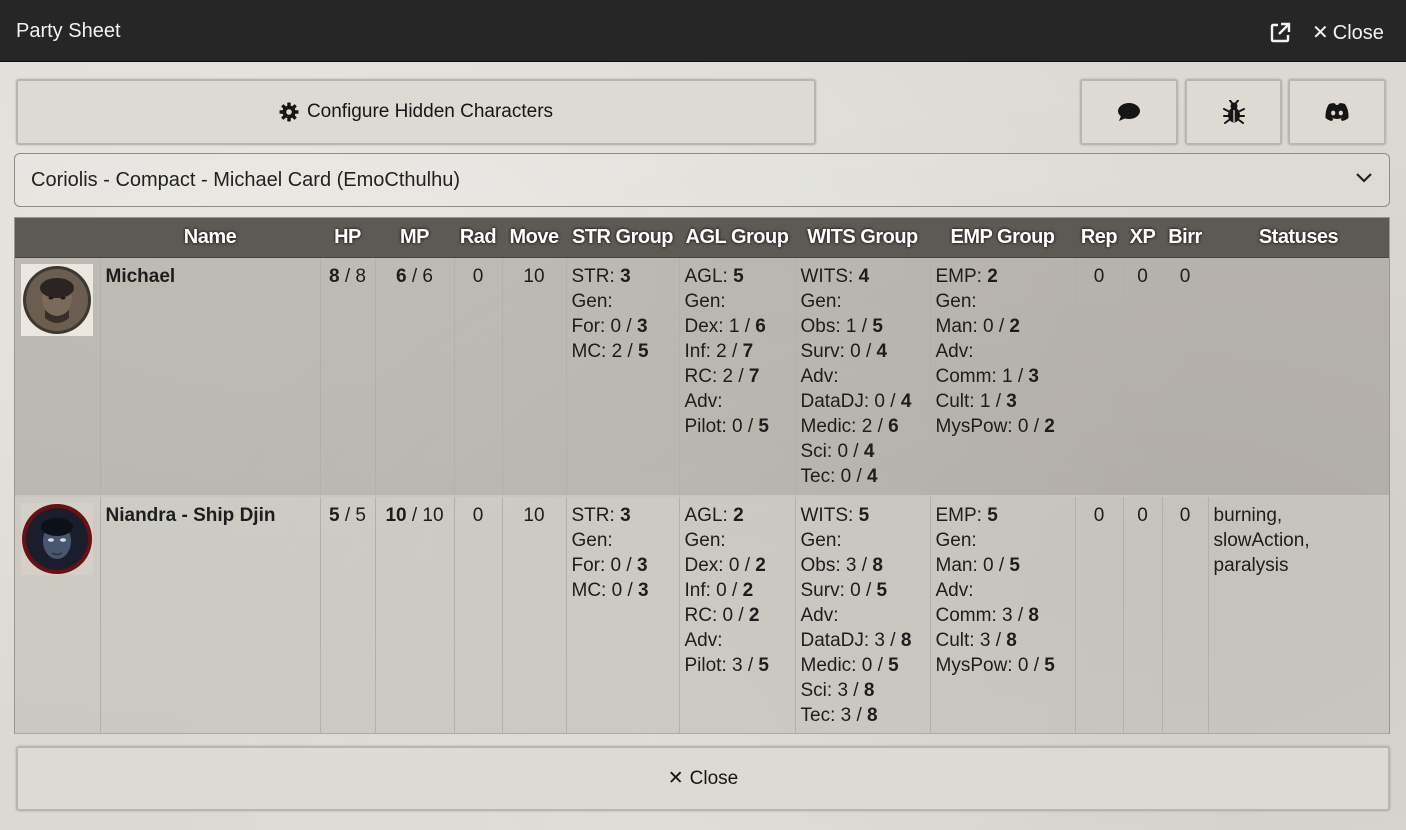  What do you see at coordinates (1261, 540) in the screenshot?
I see `status-item: slowAction,` at bounding box center [1261, 540].